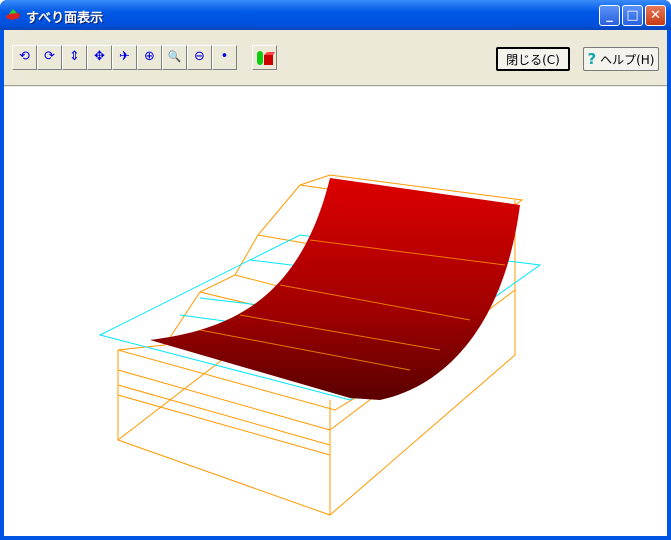 The image size is (671, 540). Describe the element at coordinates (655, 15) in the screenshot. I see `close-window-button: ✕` at that location.